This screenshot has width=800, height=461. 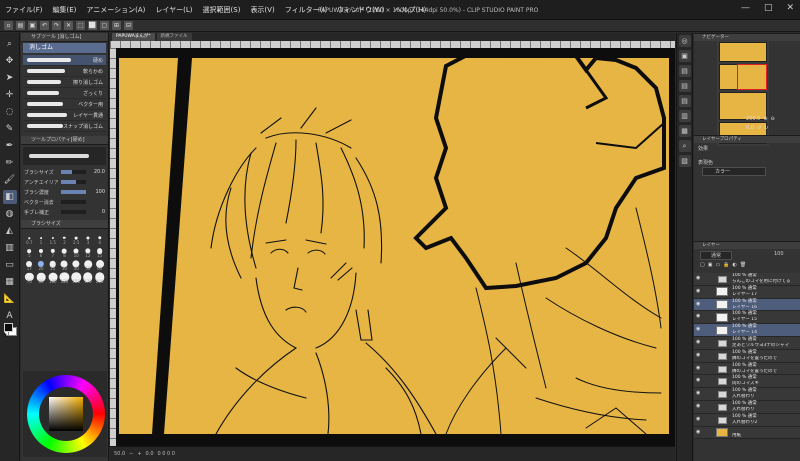 What do you see at coordinates (790, 8) in the screenshot?
I see `close-button: ✕` at bounding box center [790, 8].